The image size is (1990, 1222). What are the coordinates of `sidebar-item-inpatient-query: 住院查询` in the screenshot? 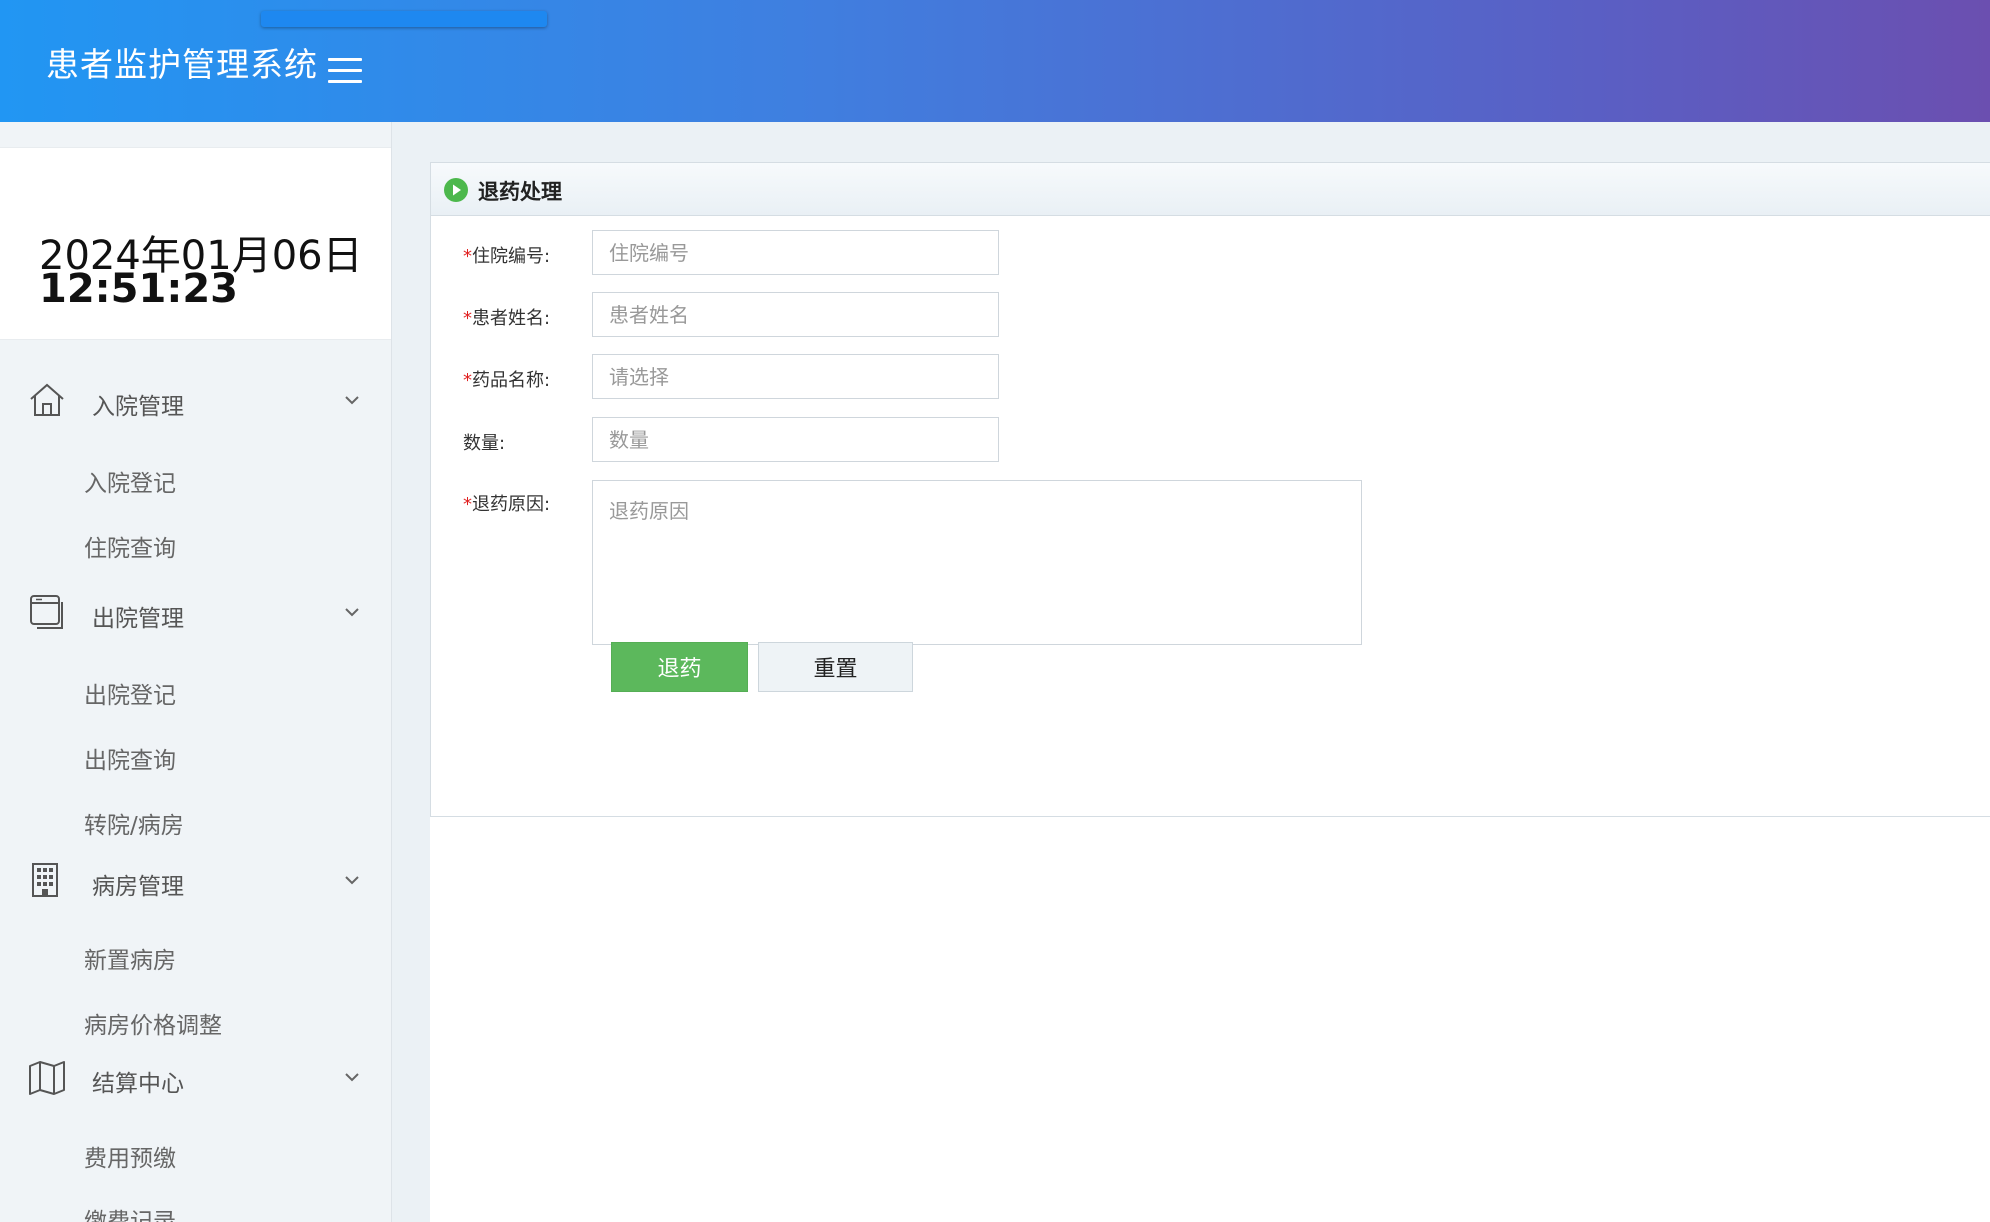 It's located at (130, 546).